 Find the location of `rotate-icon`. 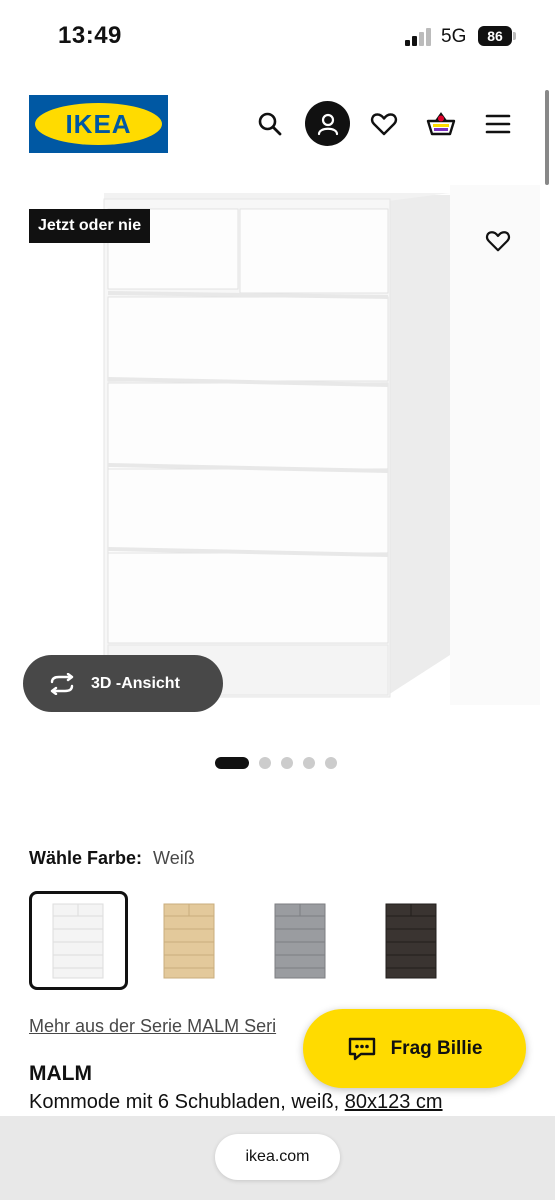

rotate-icon is located at coordinates (62, 683).